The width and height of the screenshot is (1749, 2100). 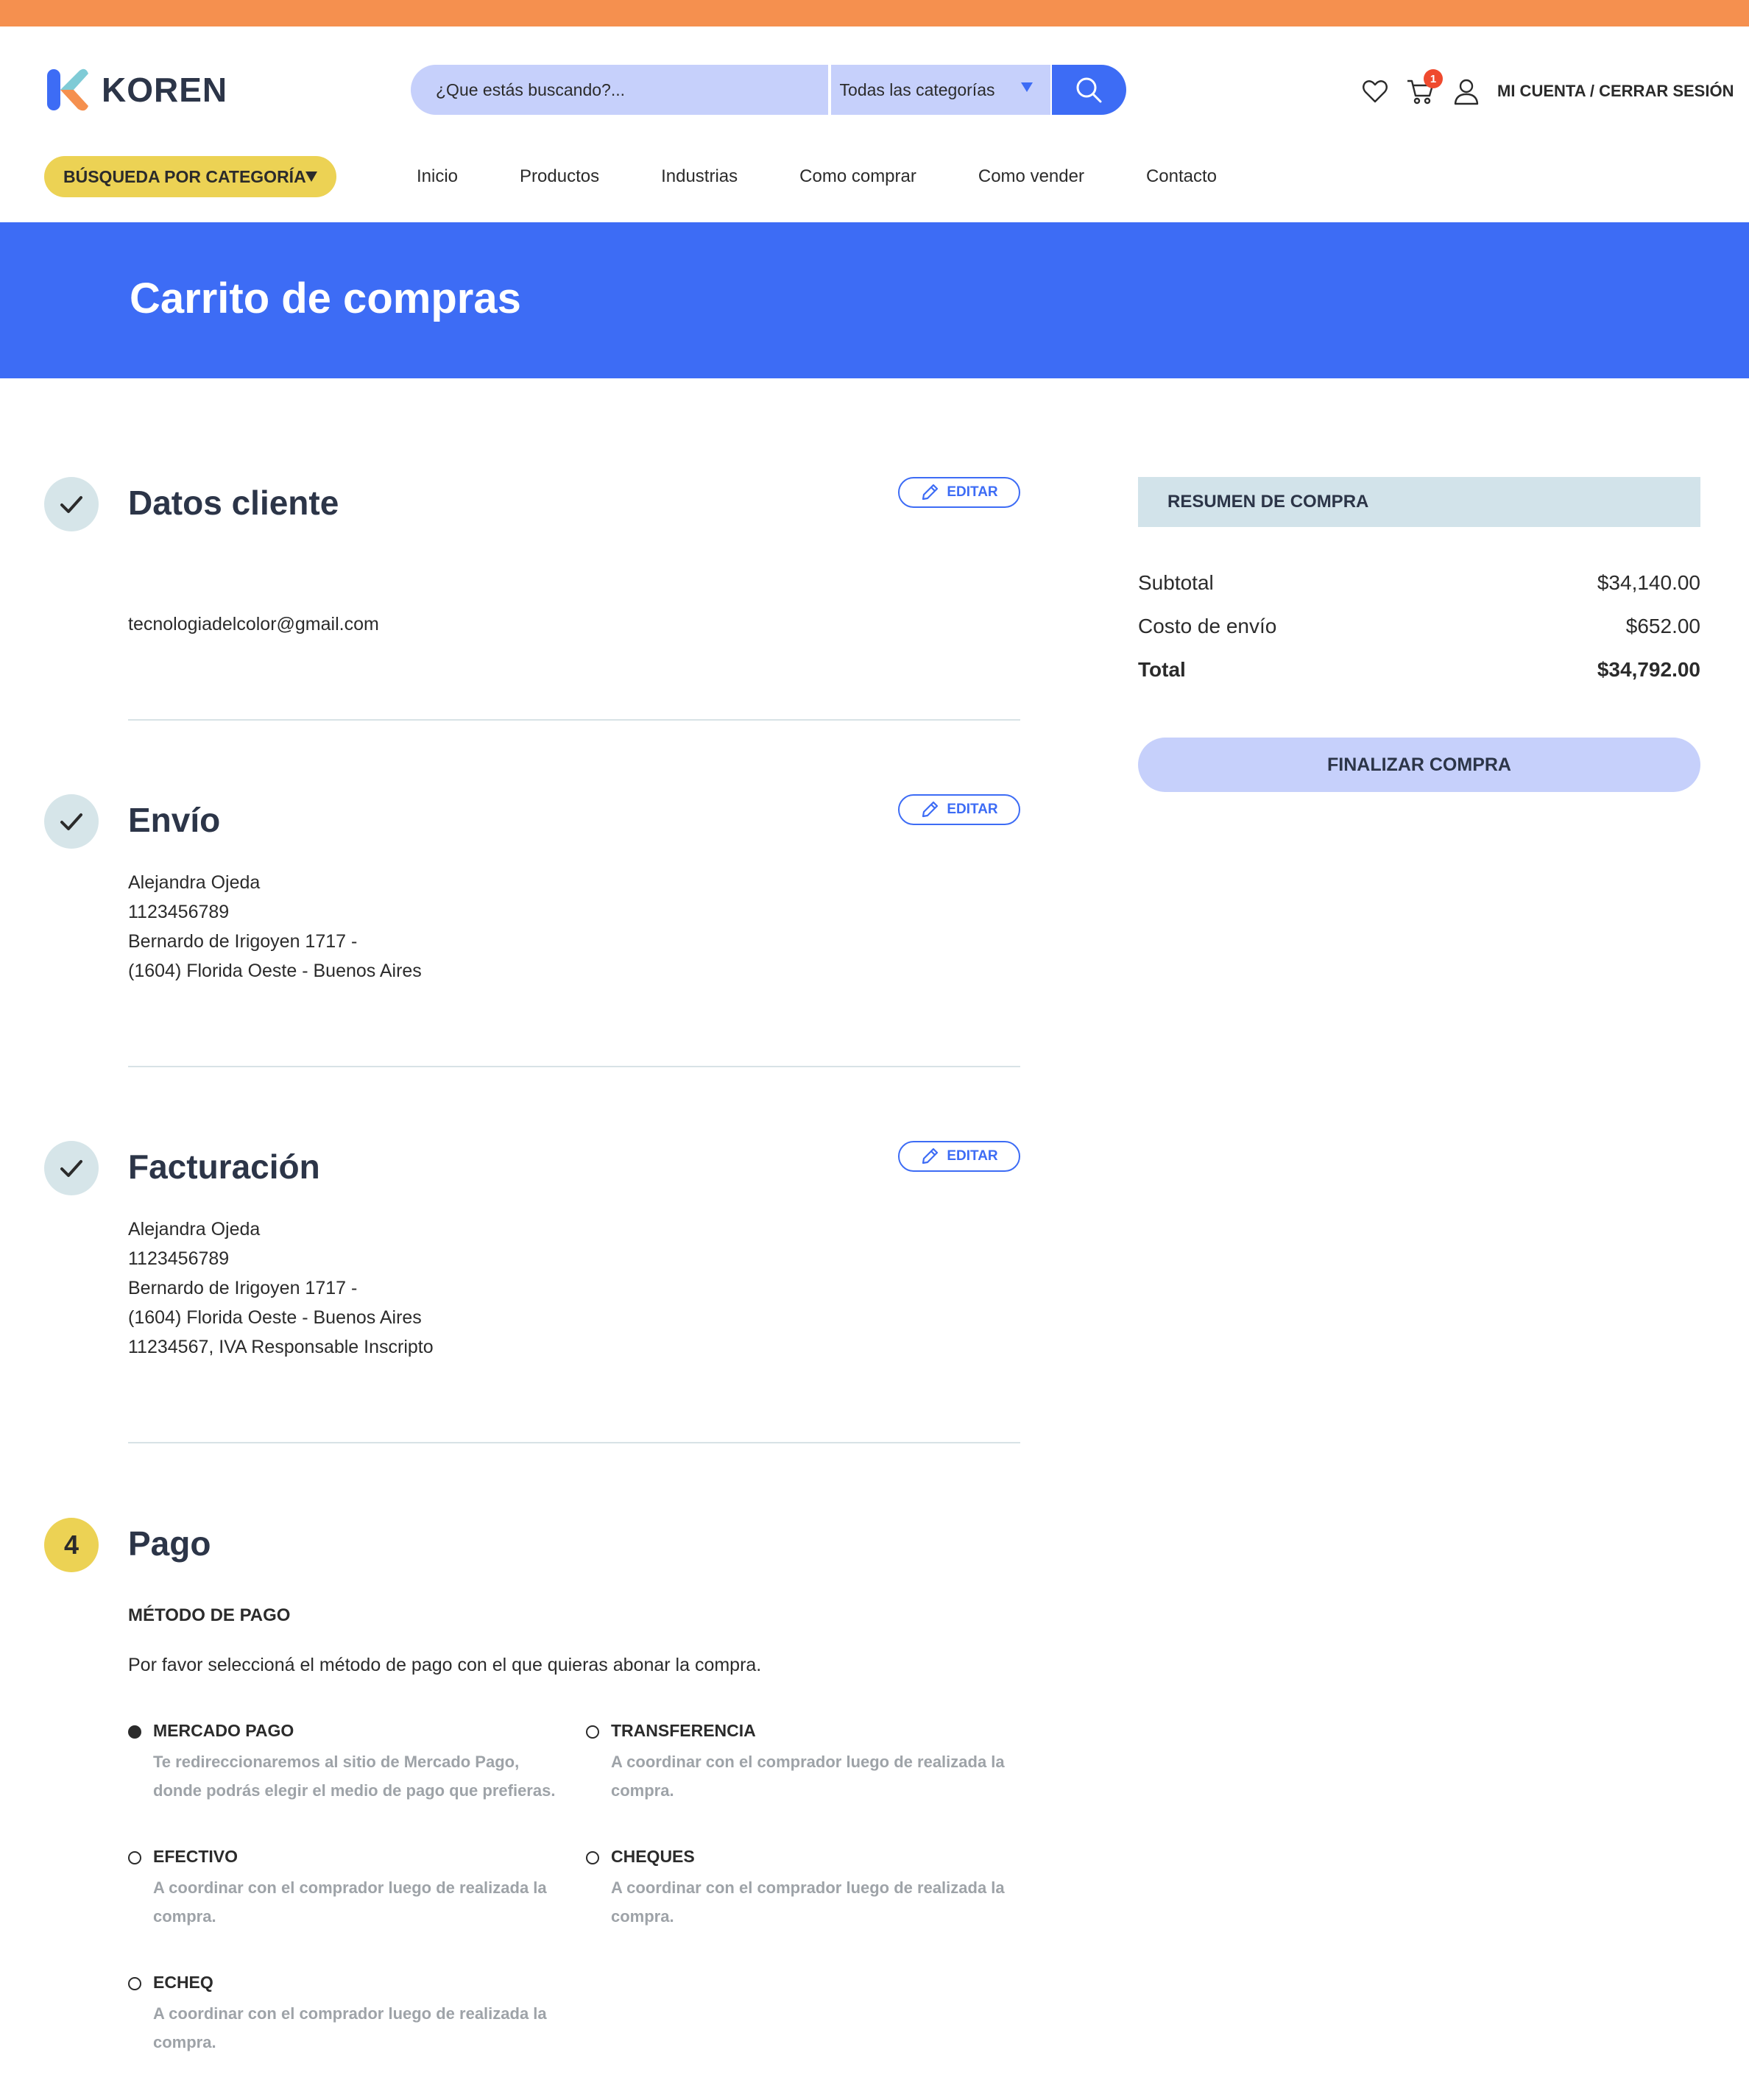 I want to click on cart-count-badge: 1, so click(x=1433, y=78).